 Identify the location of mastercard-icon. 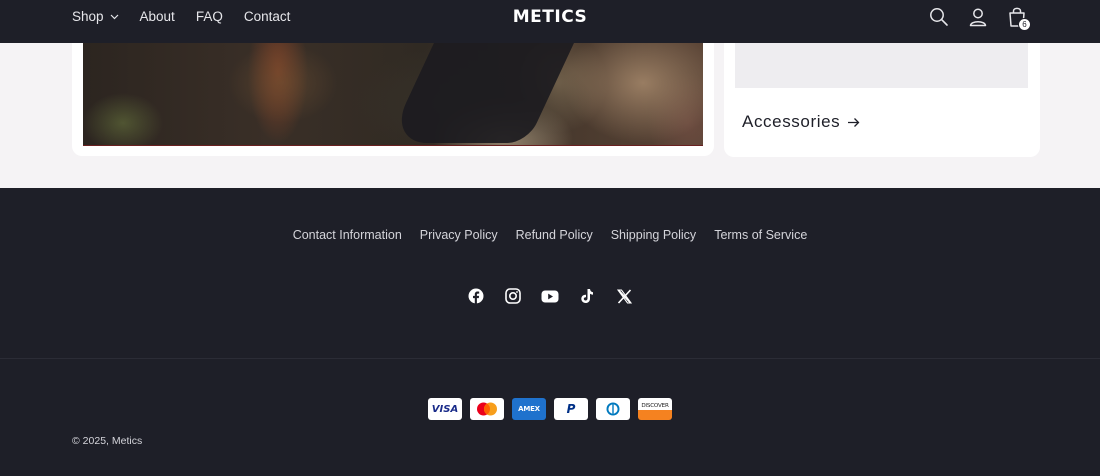
(487, 409).